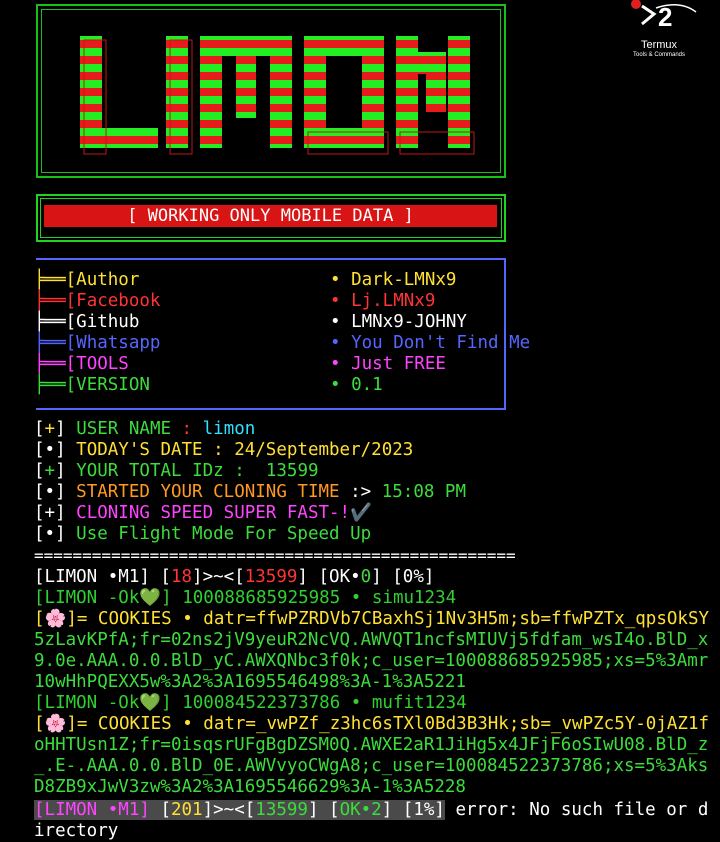 The height and width of the screenshot is (842, 720). What do you see at coordinates (181, 577) in the screenshot?
I see `progress-count: 18` at bounding box center [181, 577].